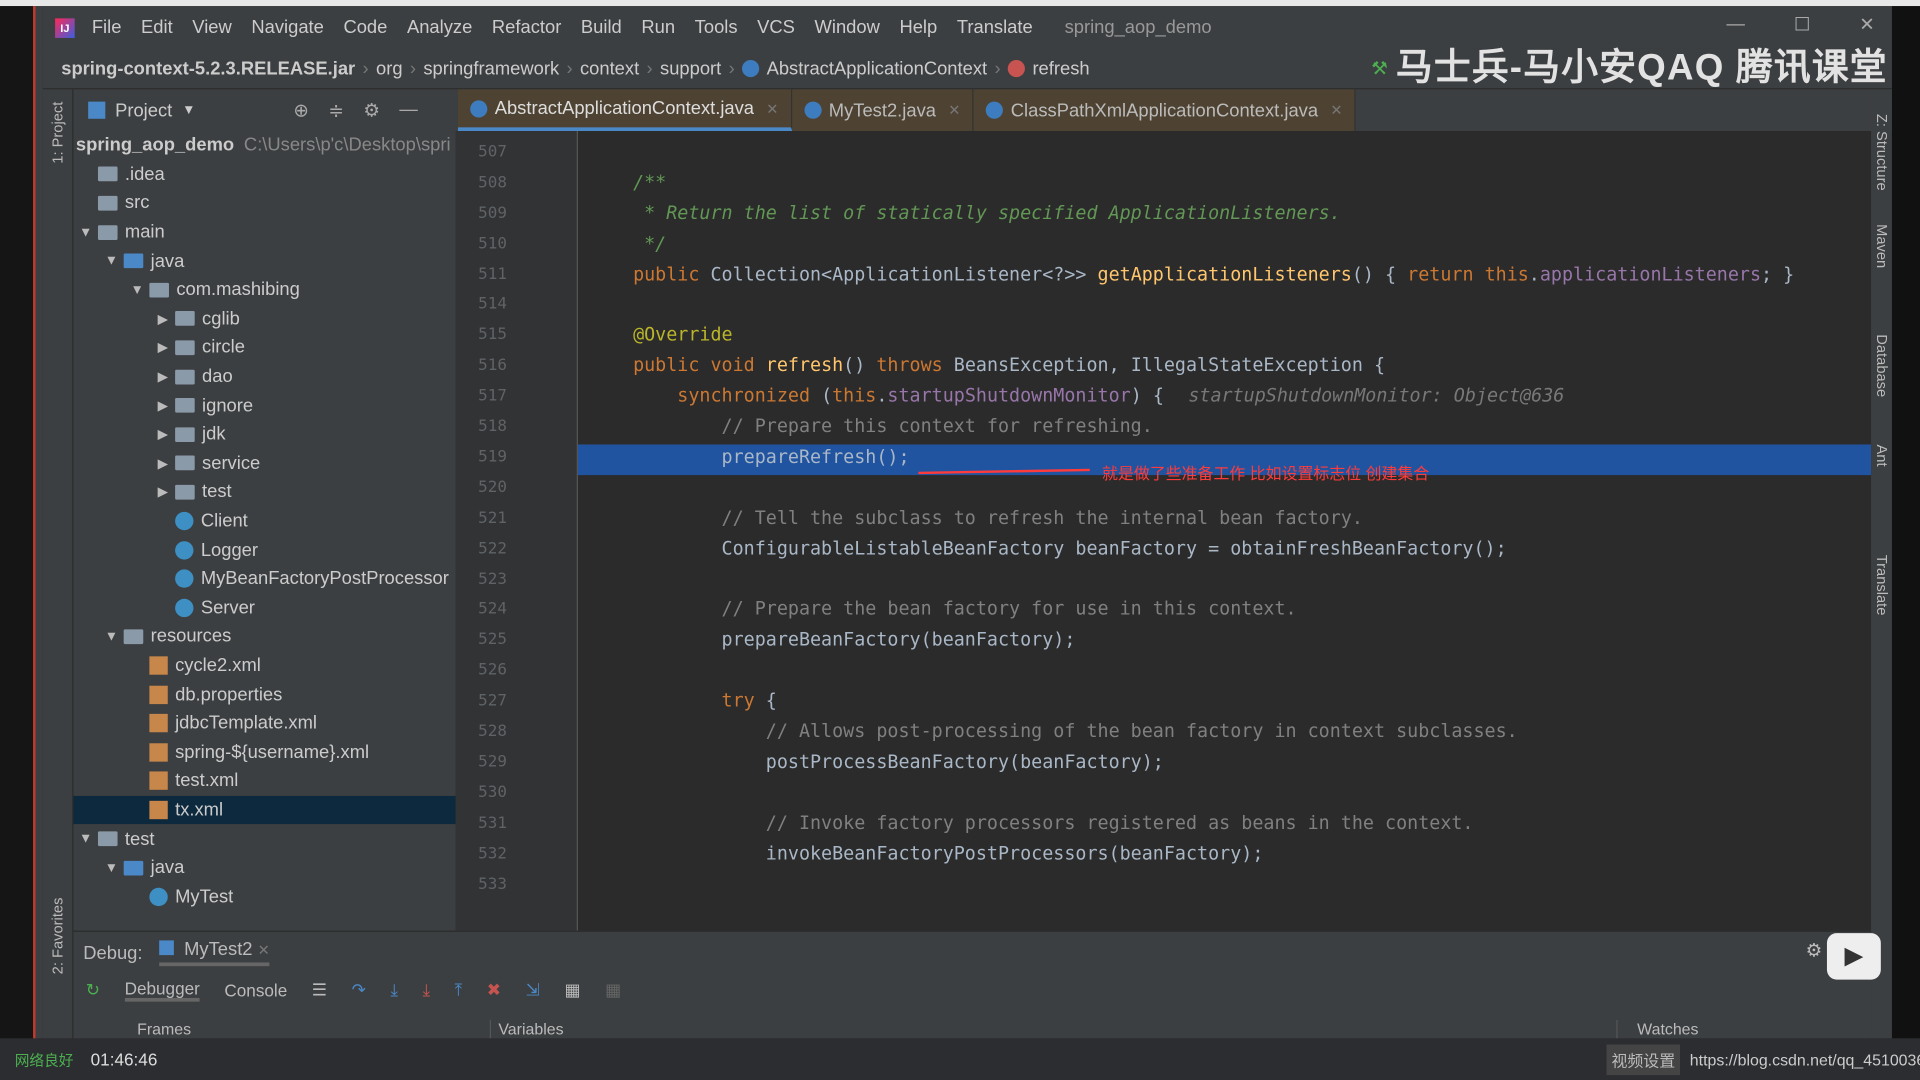 This screenshot has width=1920, height=1080. I want to click on tree-item: ▼ resources, so click(264, 636).